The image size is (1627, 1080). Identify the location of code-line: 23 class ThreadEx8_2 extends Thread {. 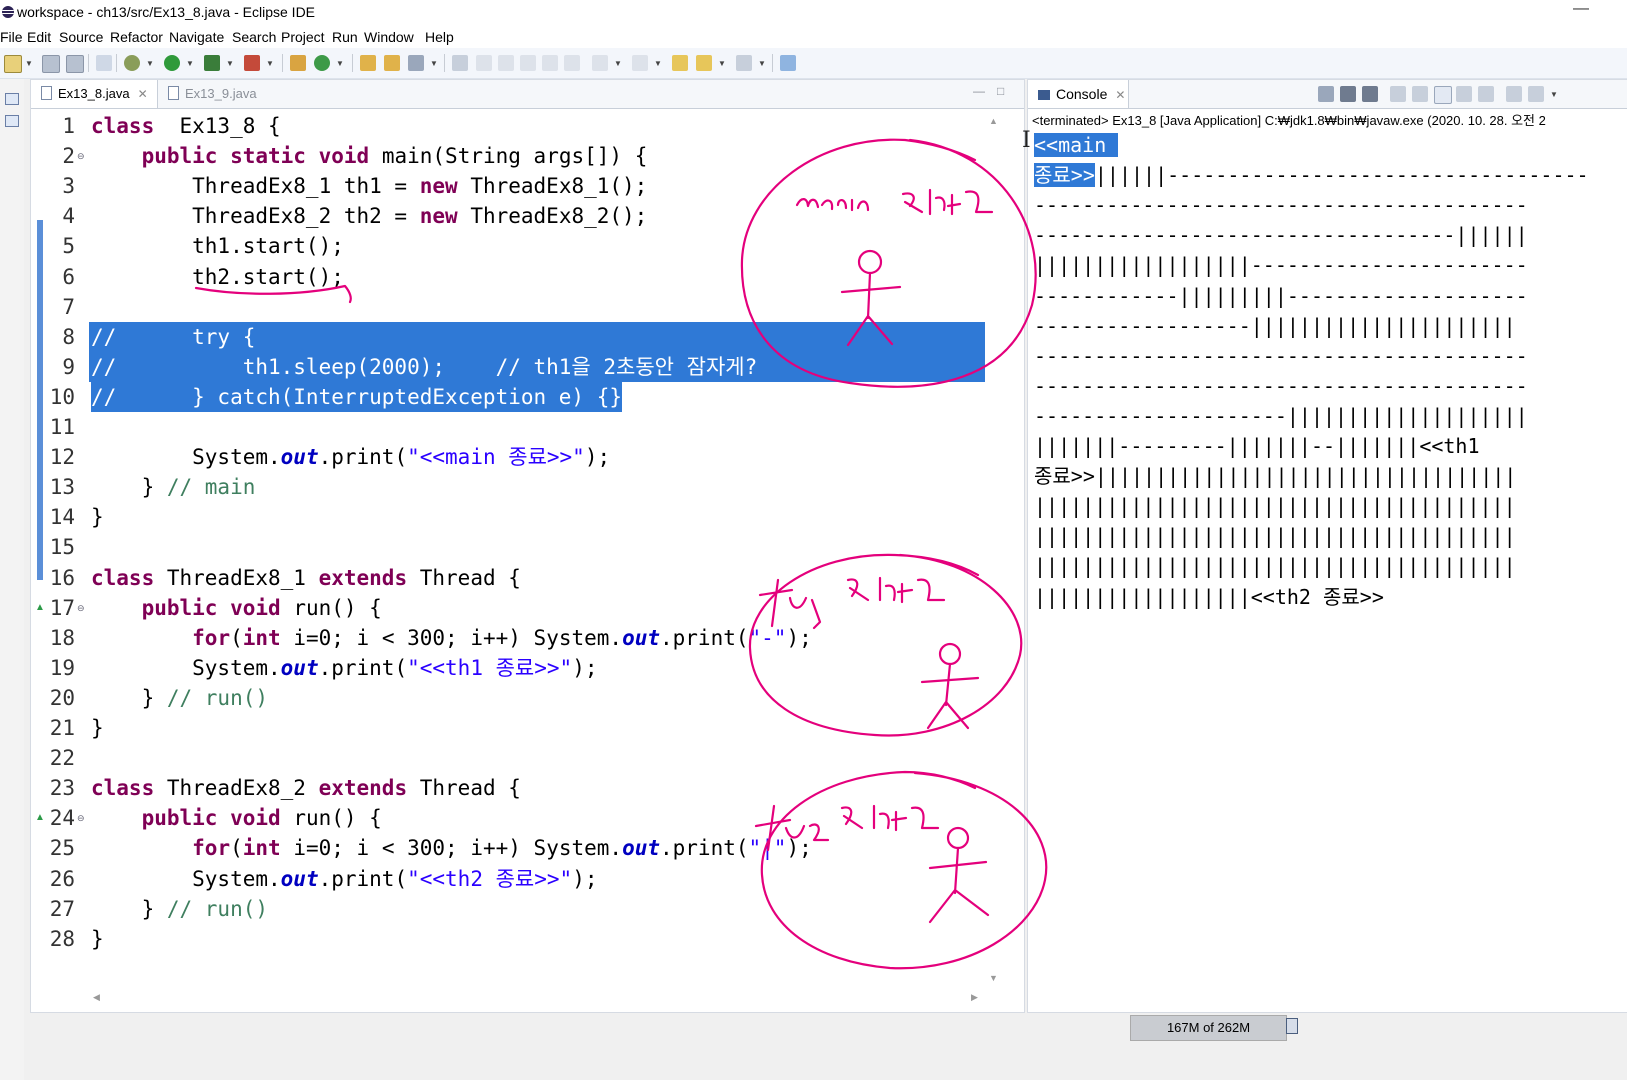
(527, 788).